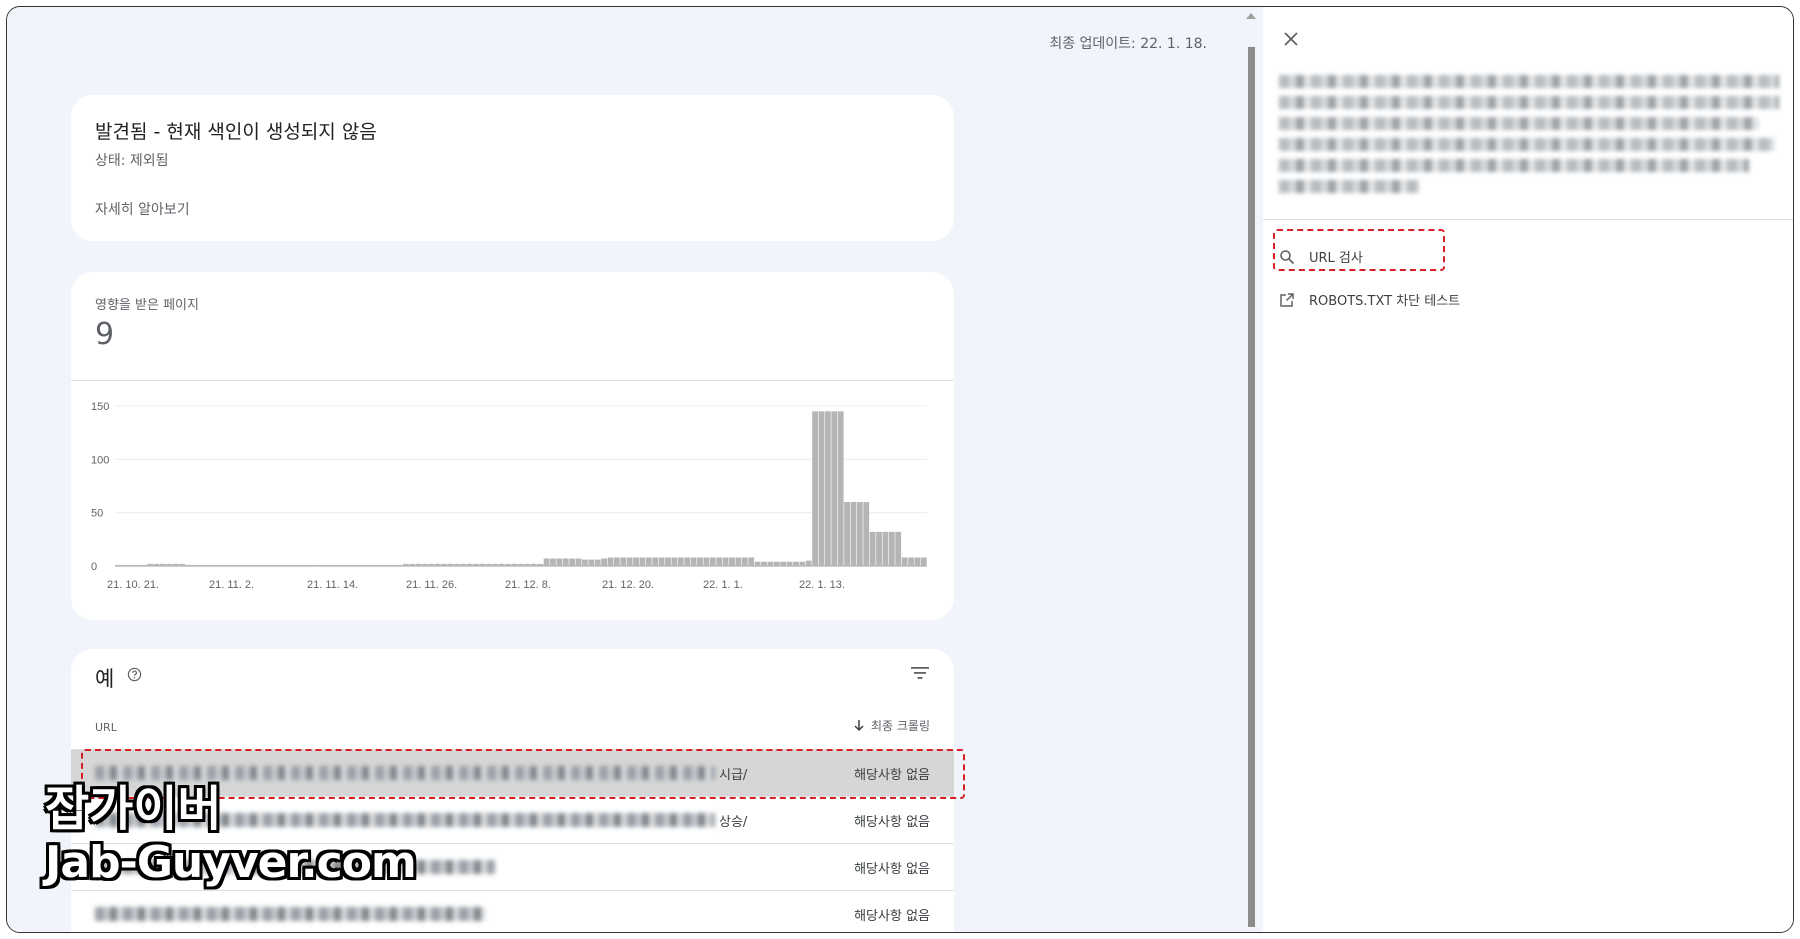 Image resolution: width=1800 pixels, height=939 pixels. What do you see at coordinates (1287, 256) in the screenshot?
I see `search-icon` at bounding box center [1287, 256].